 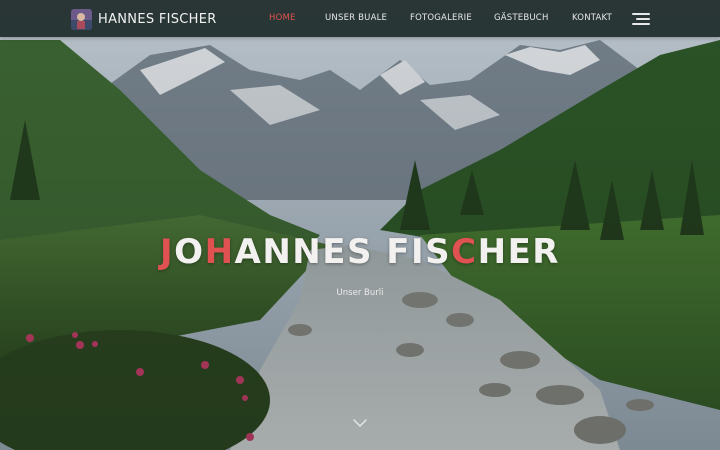 I want to click on hero-title-part: ANNES FIS, so click(x=343, y=252).